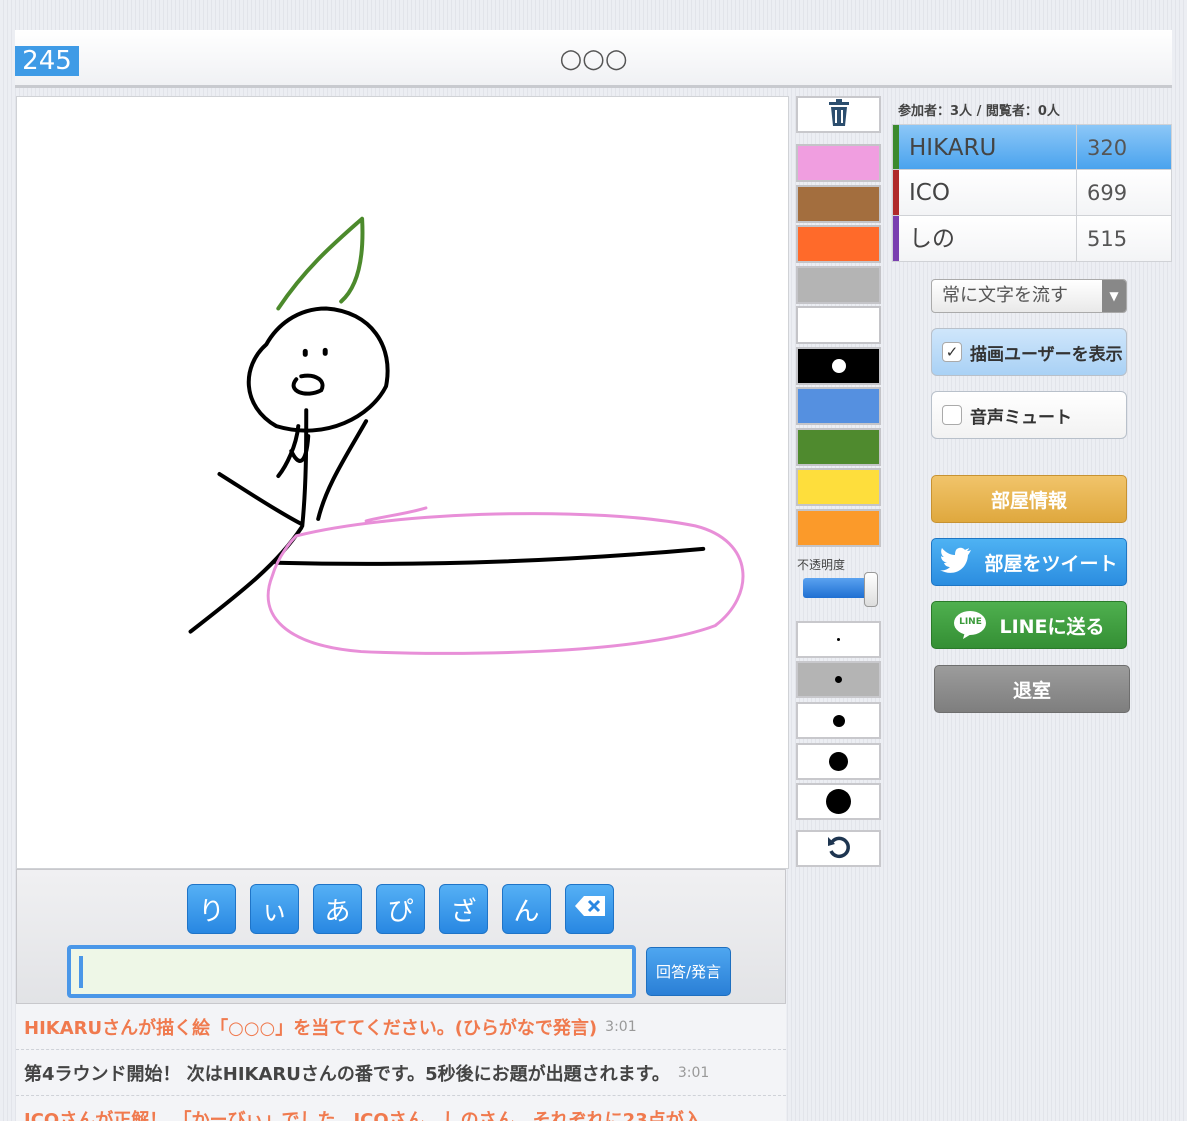 This screenshot has width=1187, height=1121. What do you see at coordinates (311, 1028) in the screenshot?
I see `chat-text: HIKARUさんが描く絵「○○○」を当ててください。(ひらがなで発言)` at bounding box center [311, 1028].